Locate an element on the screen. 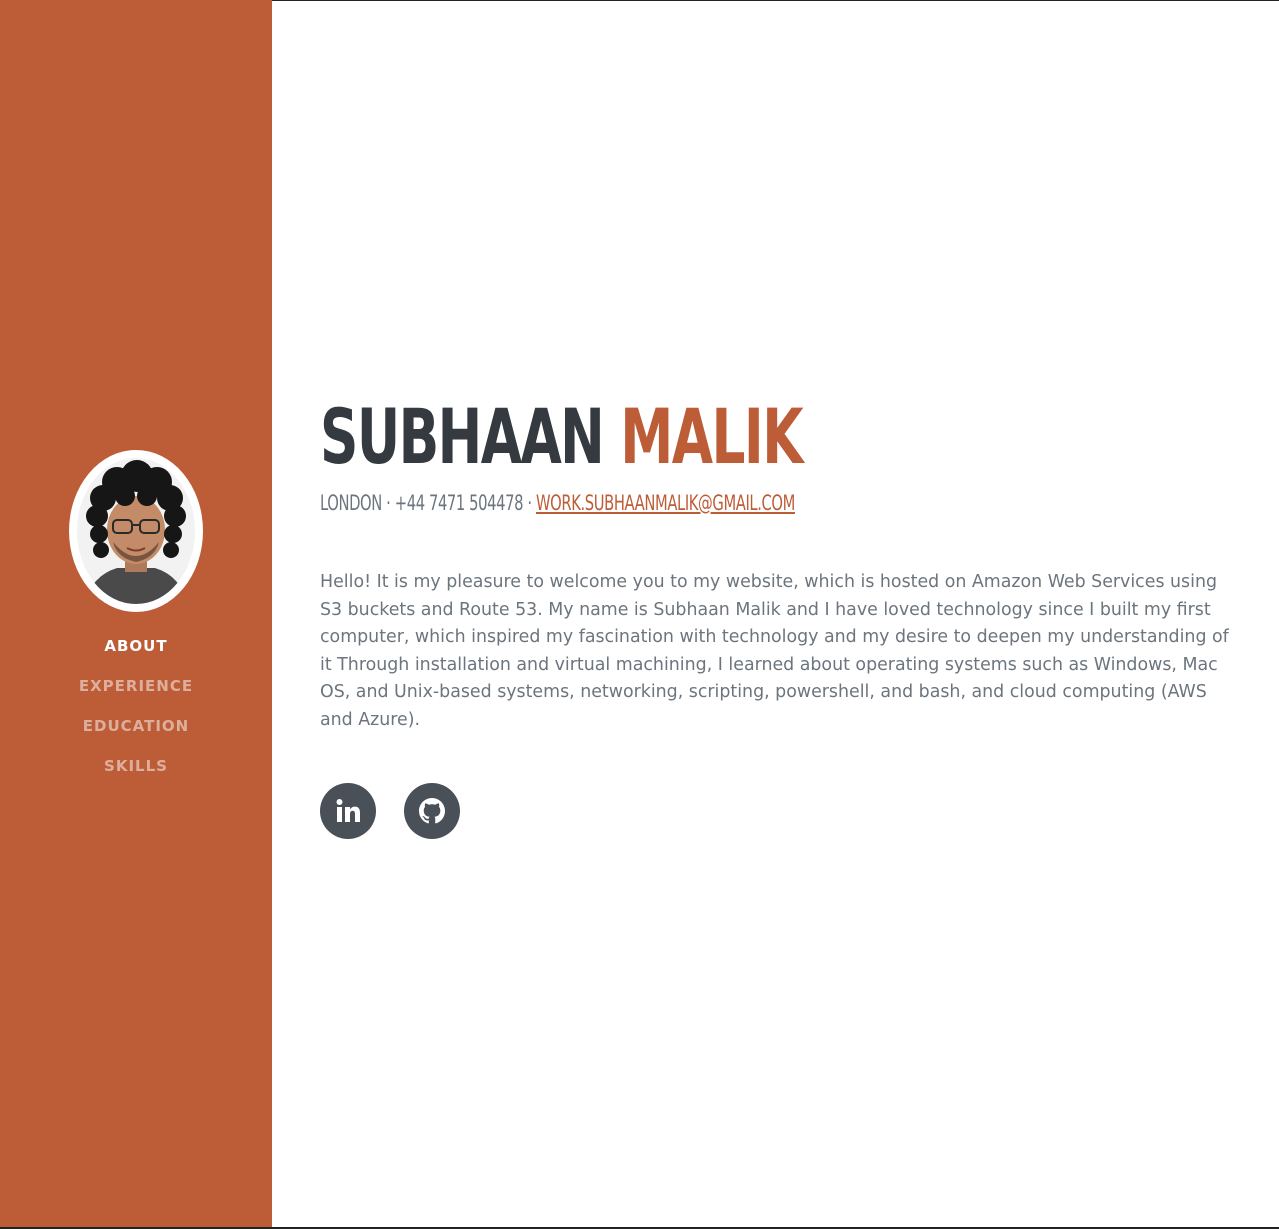 Image resolution: width=1279 pixels, height=1229 pixels. nav-link-experience: EXPERIENCE is located at coordinates (136, 686).